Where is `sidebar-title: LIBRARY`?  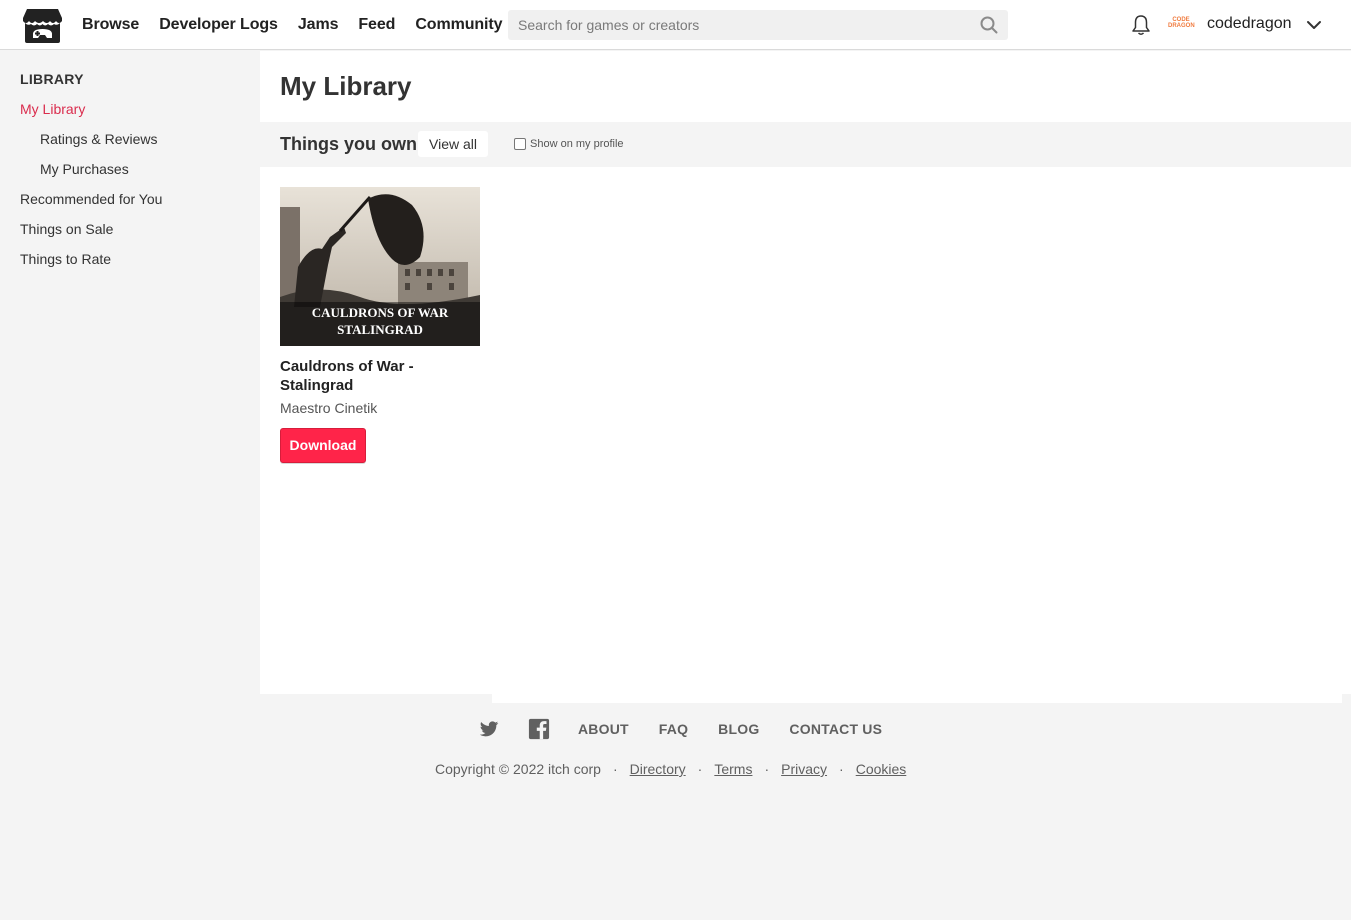
sidebar-title: LIBRARY is located at coordinates (52, 79).